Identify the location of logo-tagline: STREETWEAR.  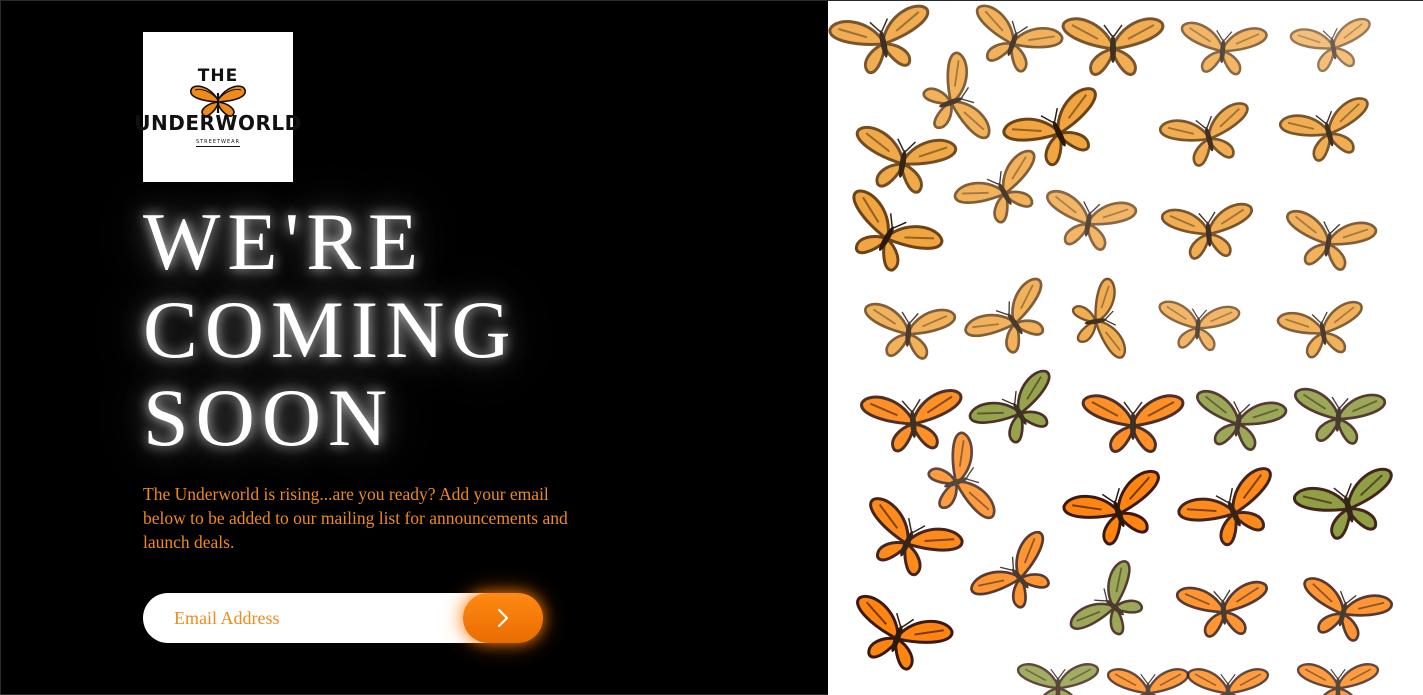
(218, 142).